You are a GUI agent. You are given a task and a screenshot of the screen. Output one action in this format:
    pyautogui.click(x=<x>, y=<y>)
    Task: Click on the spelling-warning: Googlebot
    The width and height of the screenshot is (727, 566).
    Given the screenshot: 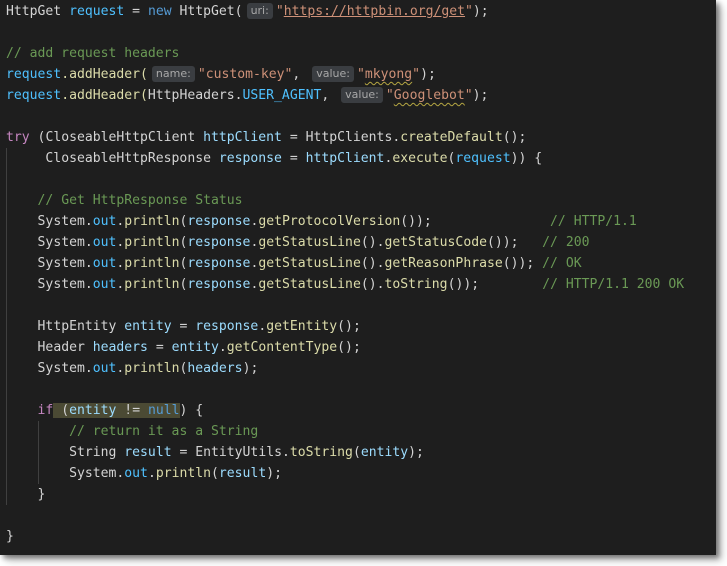 What is the action you would take?
    pyautogui.click(x=429, y=95)
    